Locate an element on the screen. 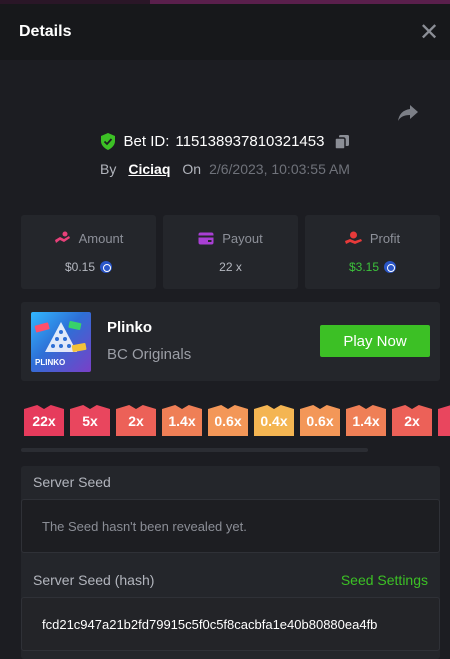 This screenshot has width=450, height=659. stat-label: Profit is located at coordinates (385, 238).